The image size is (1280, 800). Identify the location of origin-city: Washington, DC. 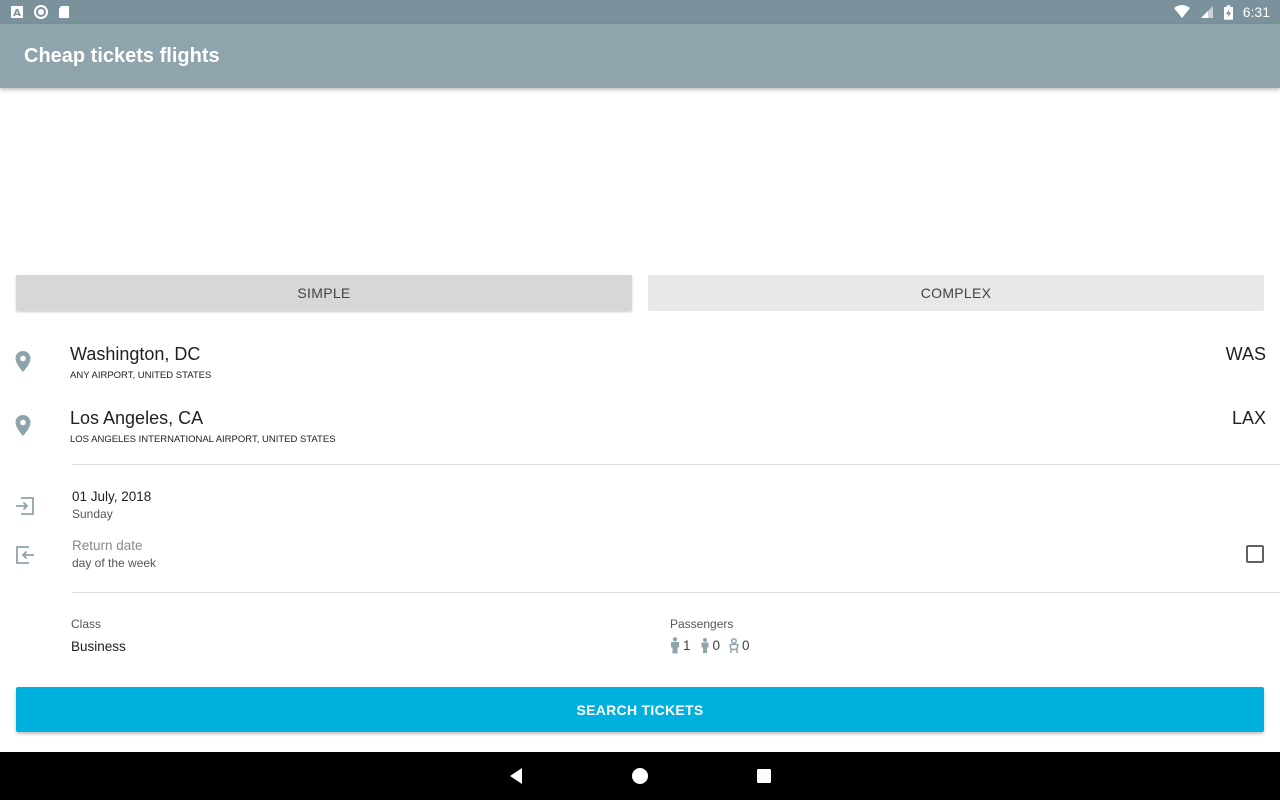
(135, 354).